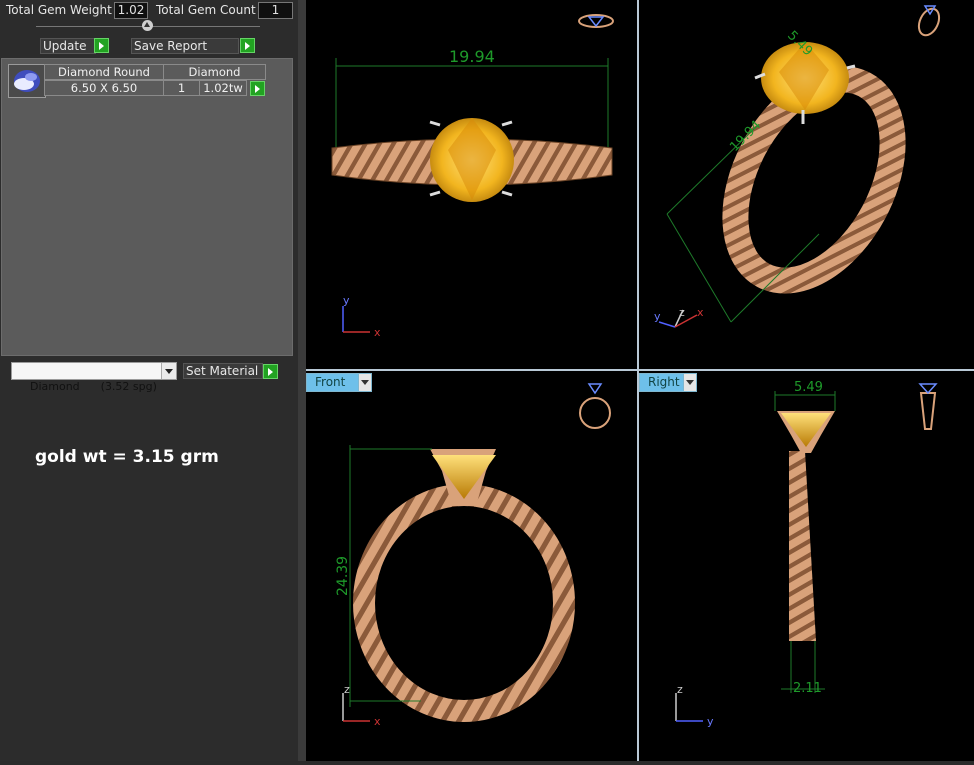  I want to click on save-report-go-icon, so click(247, 45).